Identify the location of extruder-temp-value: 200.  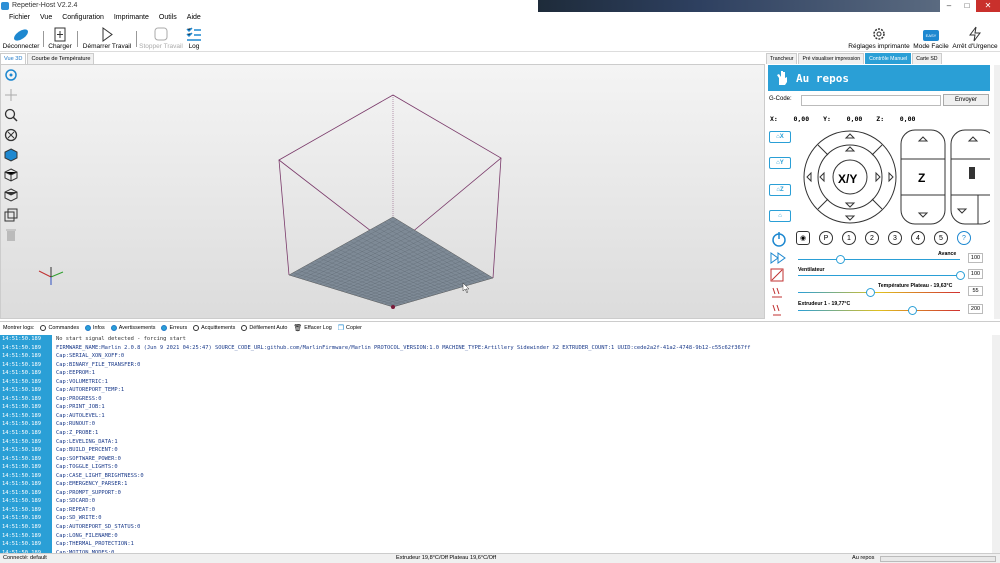
(975, 309).